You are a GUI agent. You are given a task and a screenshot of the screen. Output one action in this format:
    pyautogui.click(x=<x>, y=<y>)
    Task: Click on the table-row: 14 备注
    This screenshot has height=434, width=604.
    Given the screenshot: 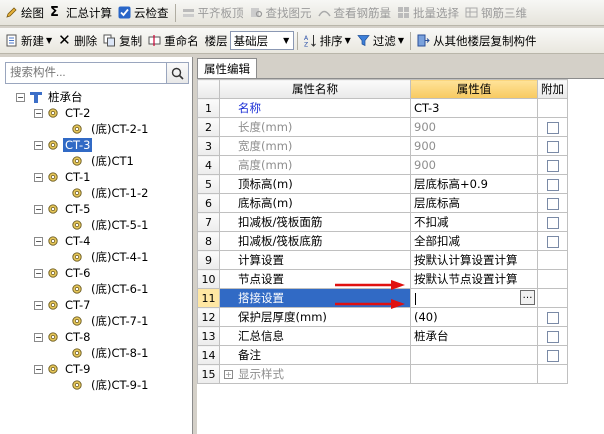 What is the action you would take?
    pyautogui.click(x=382, y=355)
    